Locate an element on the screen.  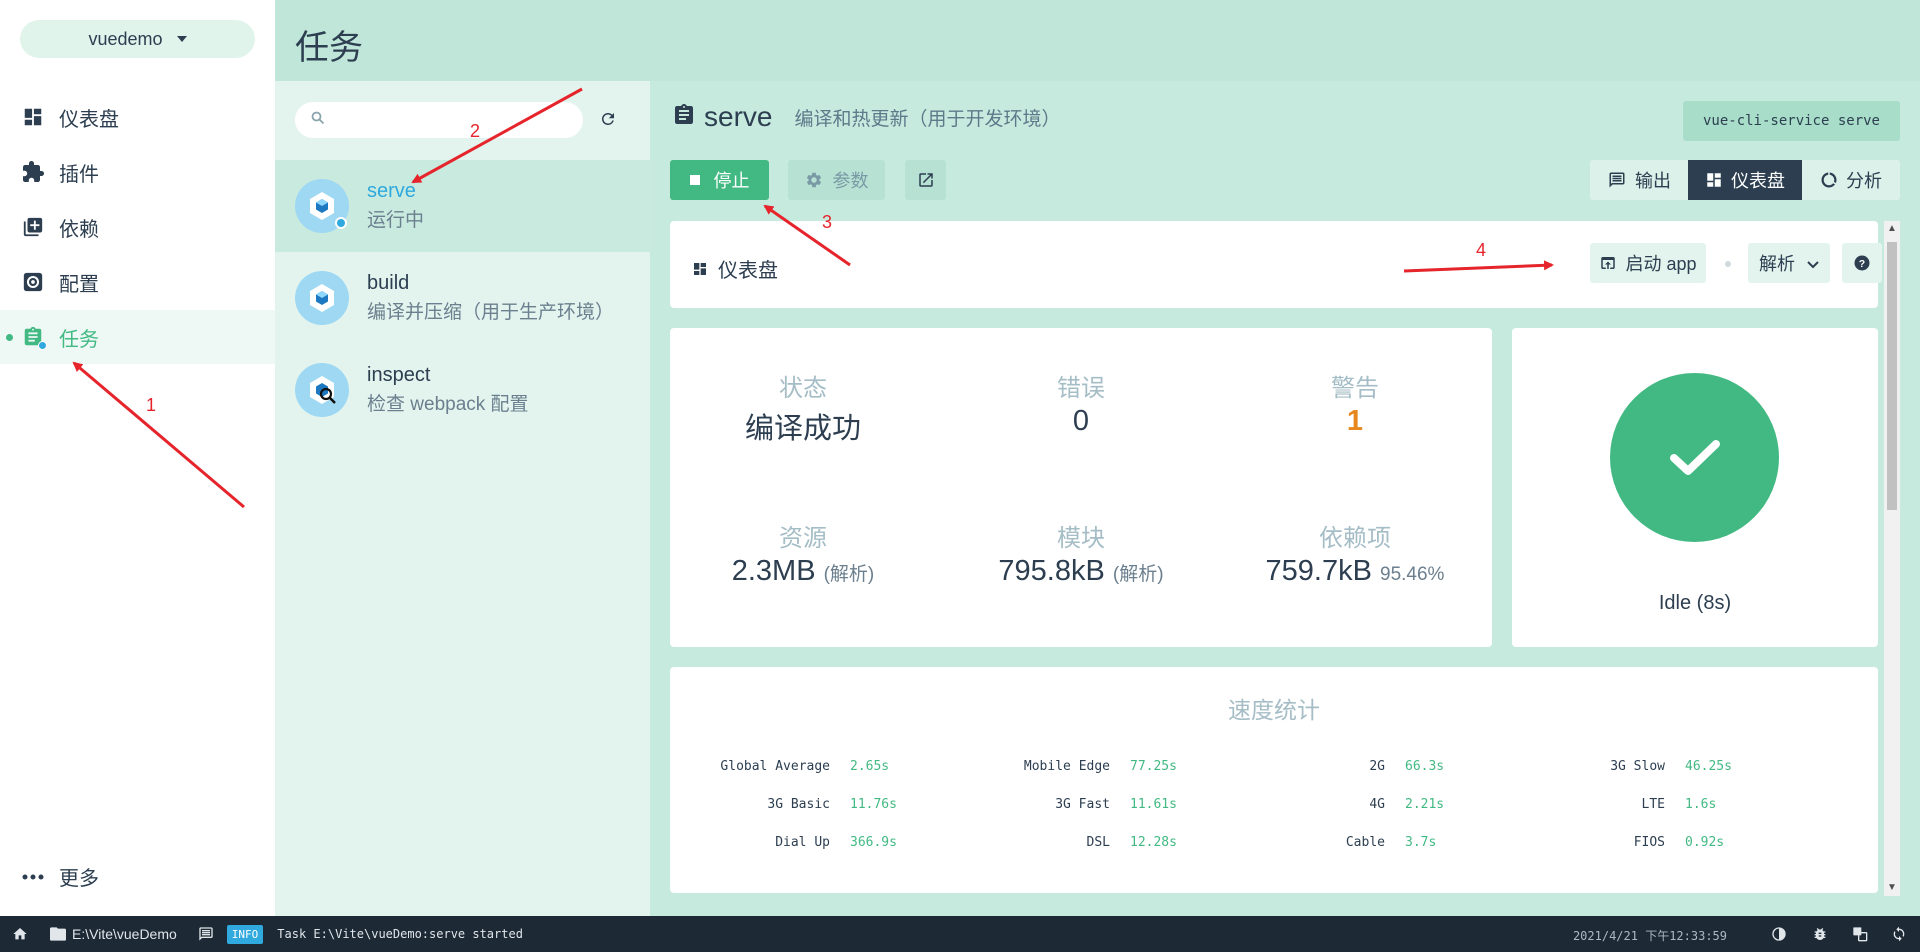
view-dashboard-label: 仪表盘 is located at coordinates (1758, 181).